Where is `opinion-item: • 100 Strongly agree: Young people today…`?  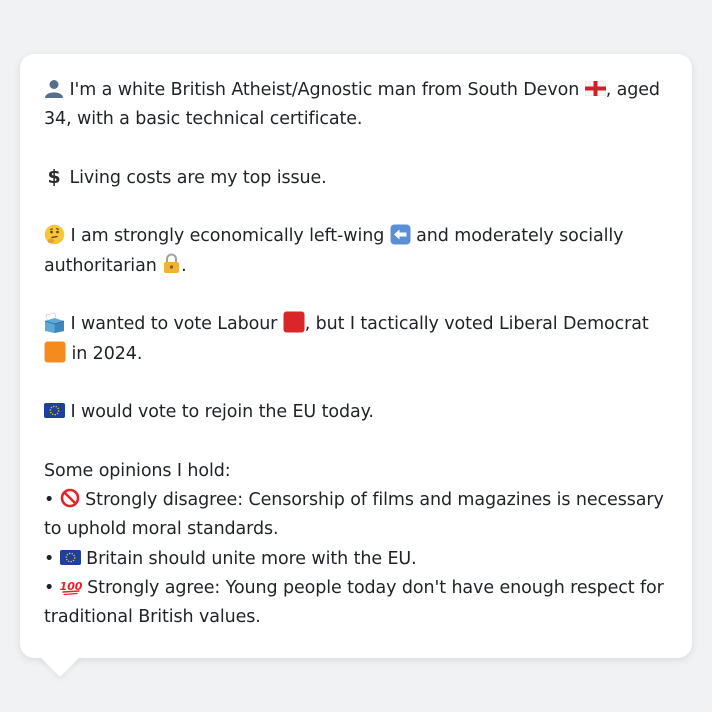 opinion-item: • 100 Strongly agree: Young people today… is located at coordinates (356, 603).